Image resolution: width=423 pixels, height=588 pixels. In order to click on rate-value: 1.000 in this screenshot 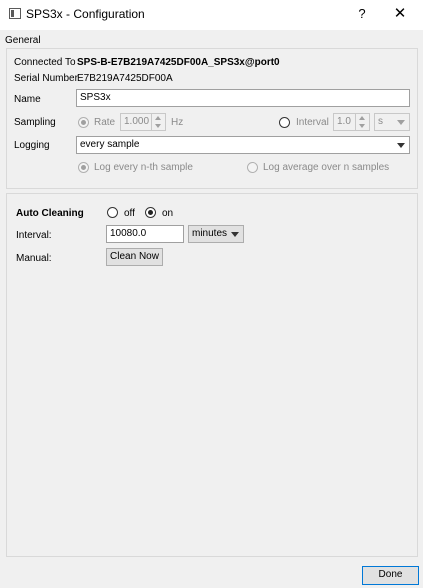, I will do `click(137, 121)`.